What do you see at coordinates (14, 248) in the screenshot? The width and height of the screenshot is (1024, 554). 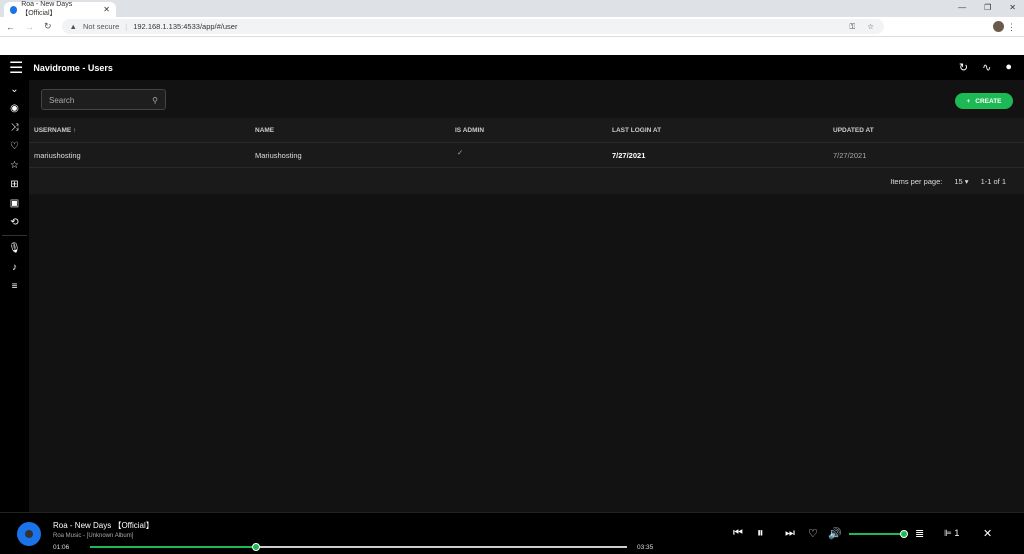 I see `artist-icon: 🎙` at bounding box center [14, 248].